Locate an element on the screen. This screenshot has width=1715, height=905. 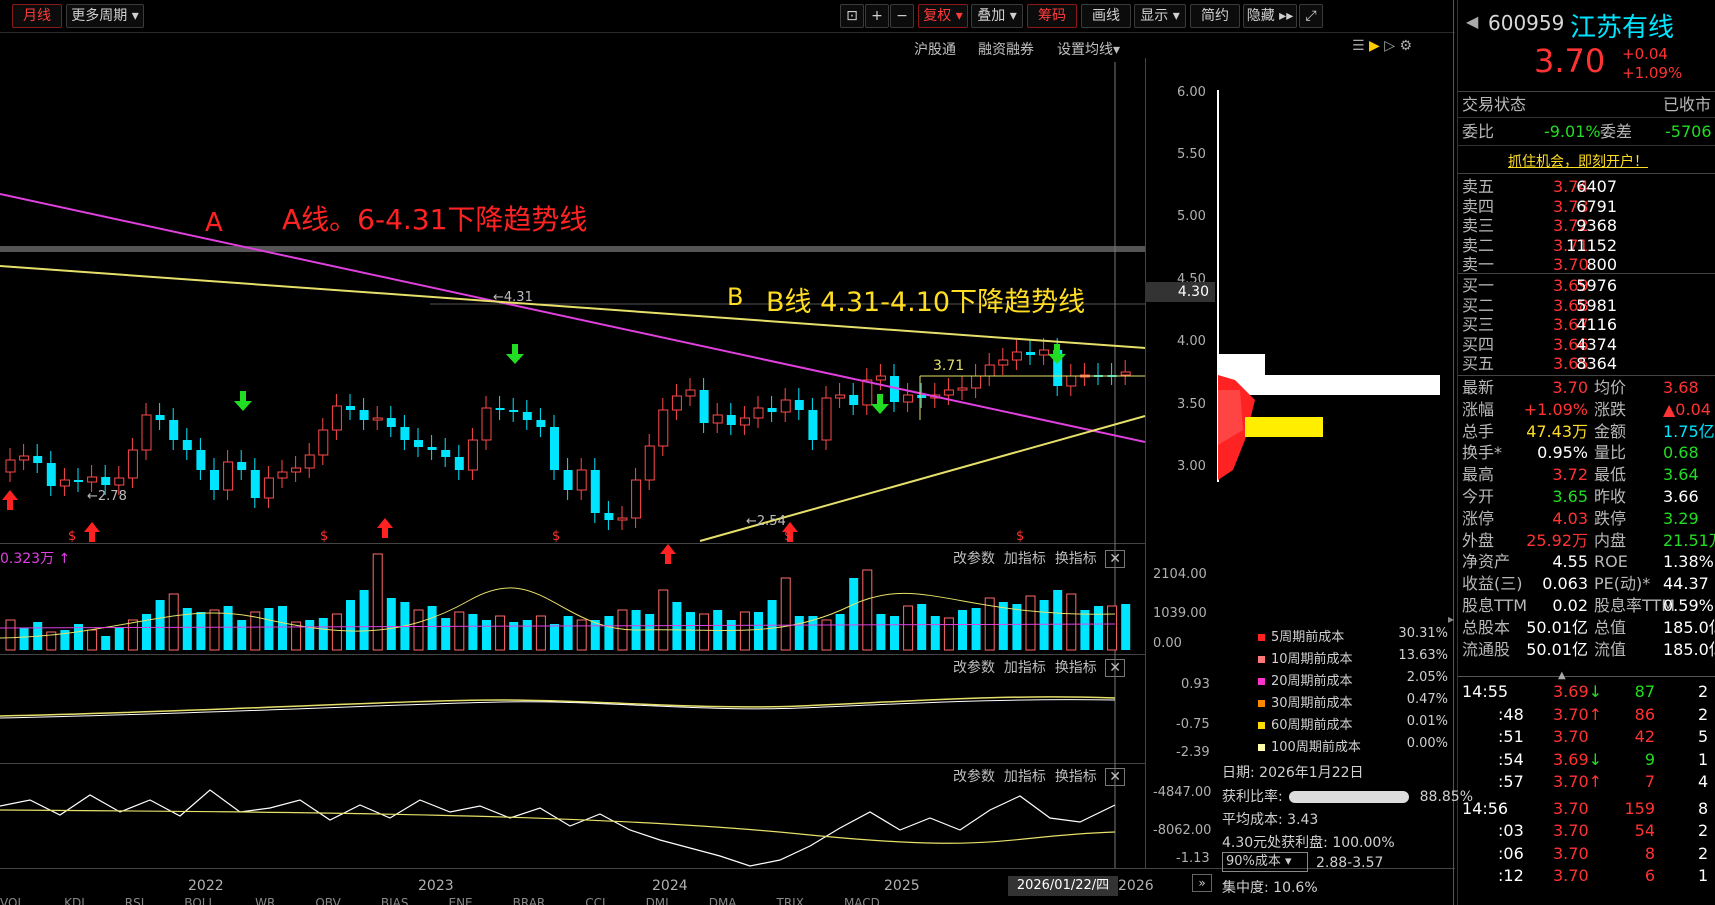
book-level-price: 3.70 is located at coordinates (1571, 265).